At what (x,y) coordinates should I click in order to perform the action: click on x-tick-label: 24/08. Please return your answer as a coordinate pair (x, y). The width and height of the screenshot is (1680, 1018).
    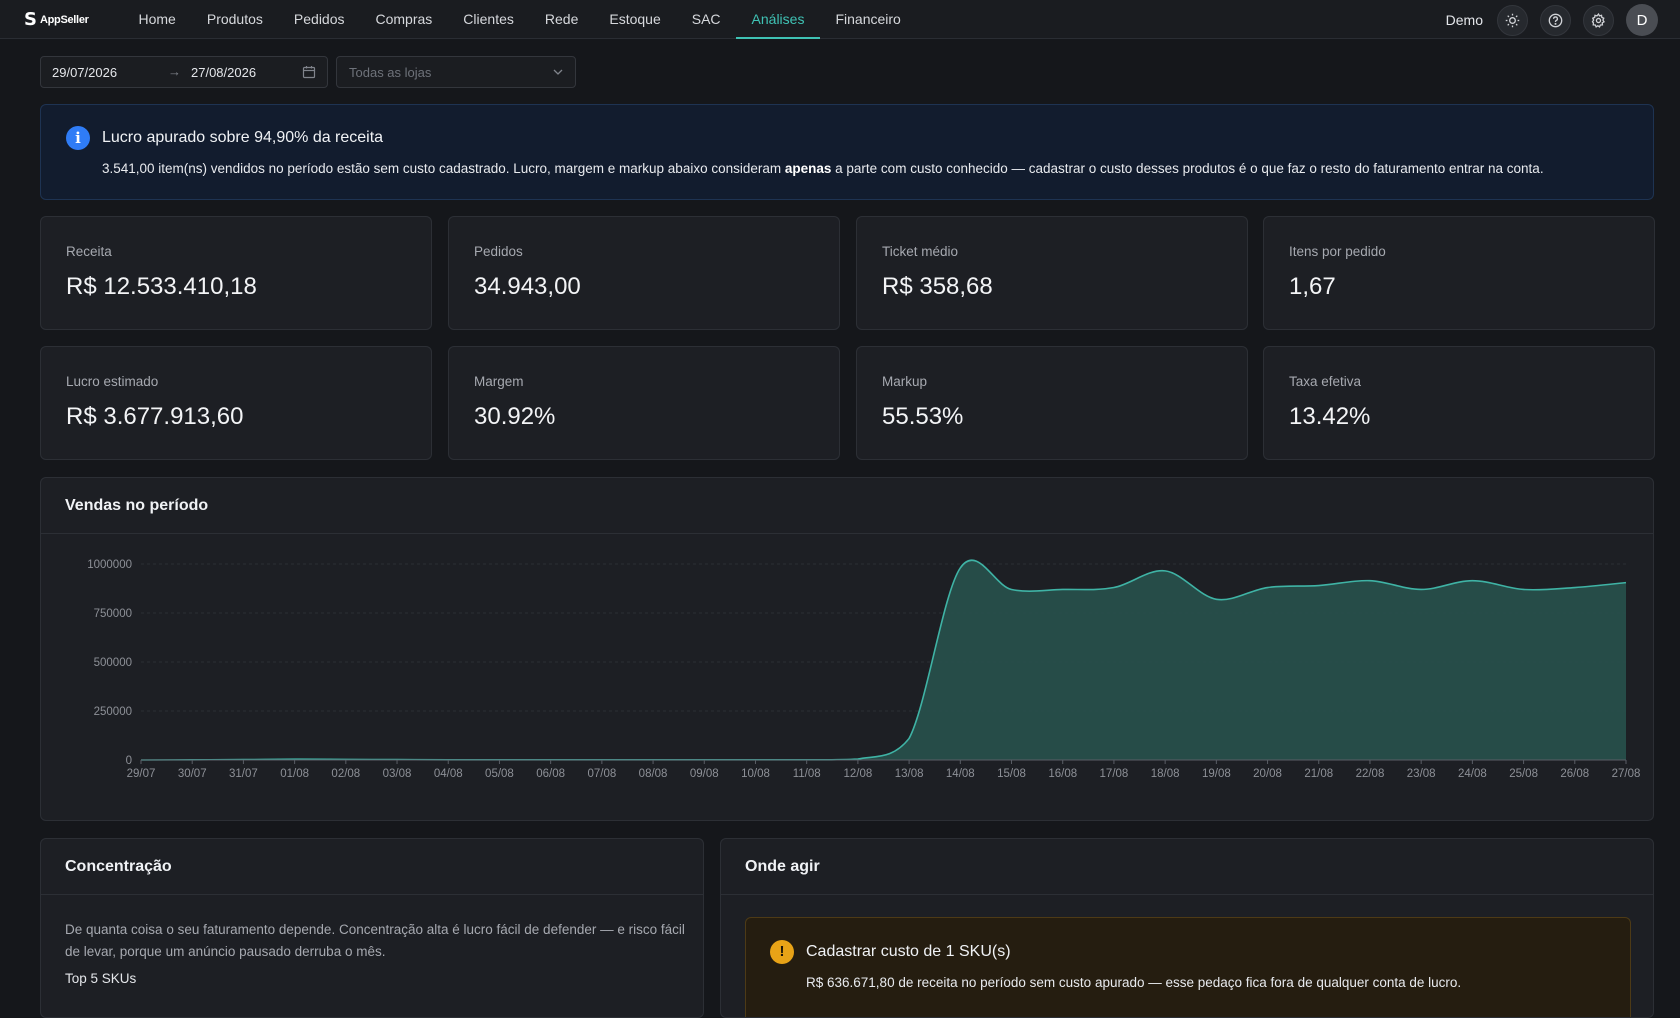
    Looking at the image, I should click on (1472, 774).